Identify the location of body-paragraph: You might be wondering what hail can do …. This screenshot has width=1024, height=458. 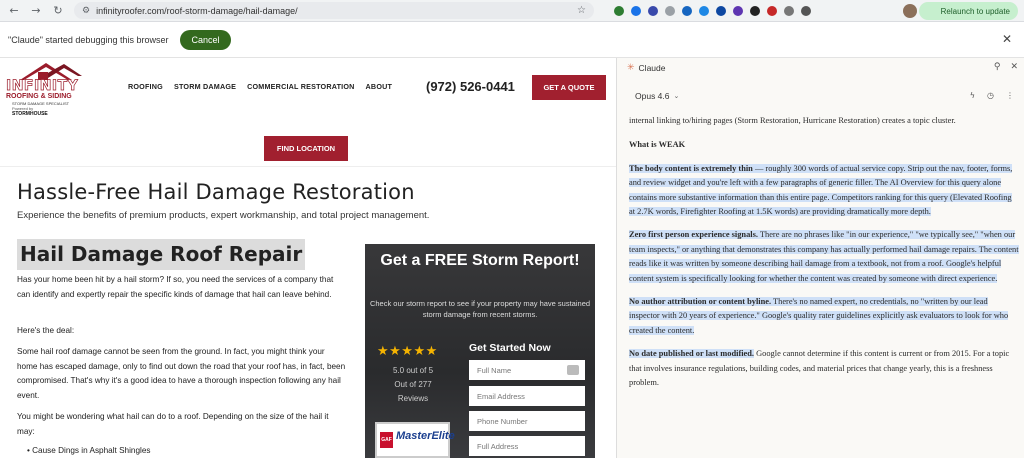
(173, 424).